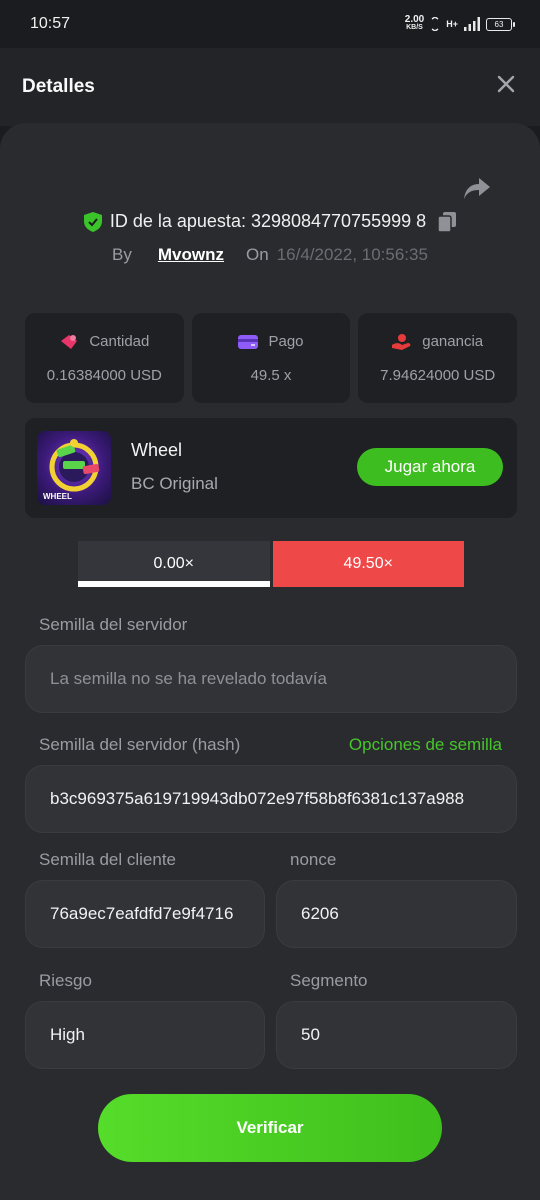 This screenshot has height=1200, width=540. What do you see at coordinates (313, 859) in the screenshot?
I see `nonce-label: nonce` at bounding box center [313, 859].